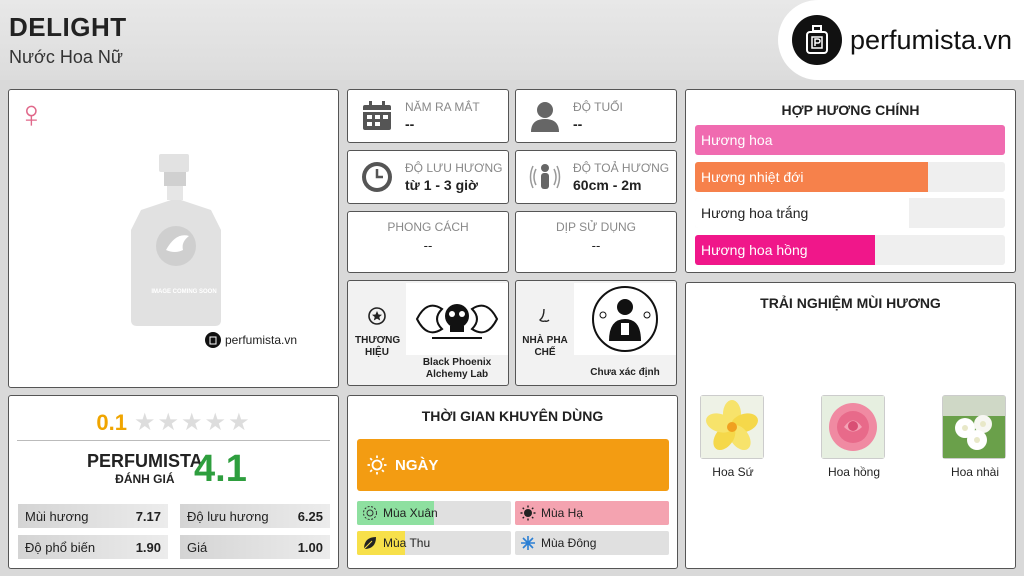  I want to click on perfumer-name: Chưa xác định, so click(625, 372).